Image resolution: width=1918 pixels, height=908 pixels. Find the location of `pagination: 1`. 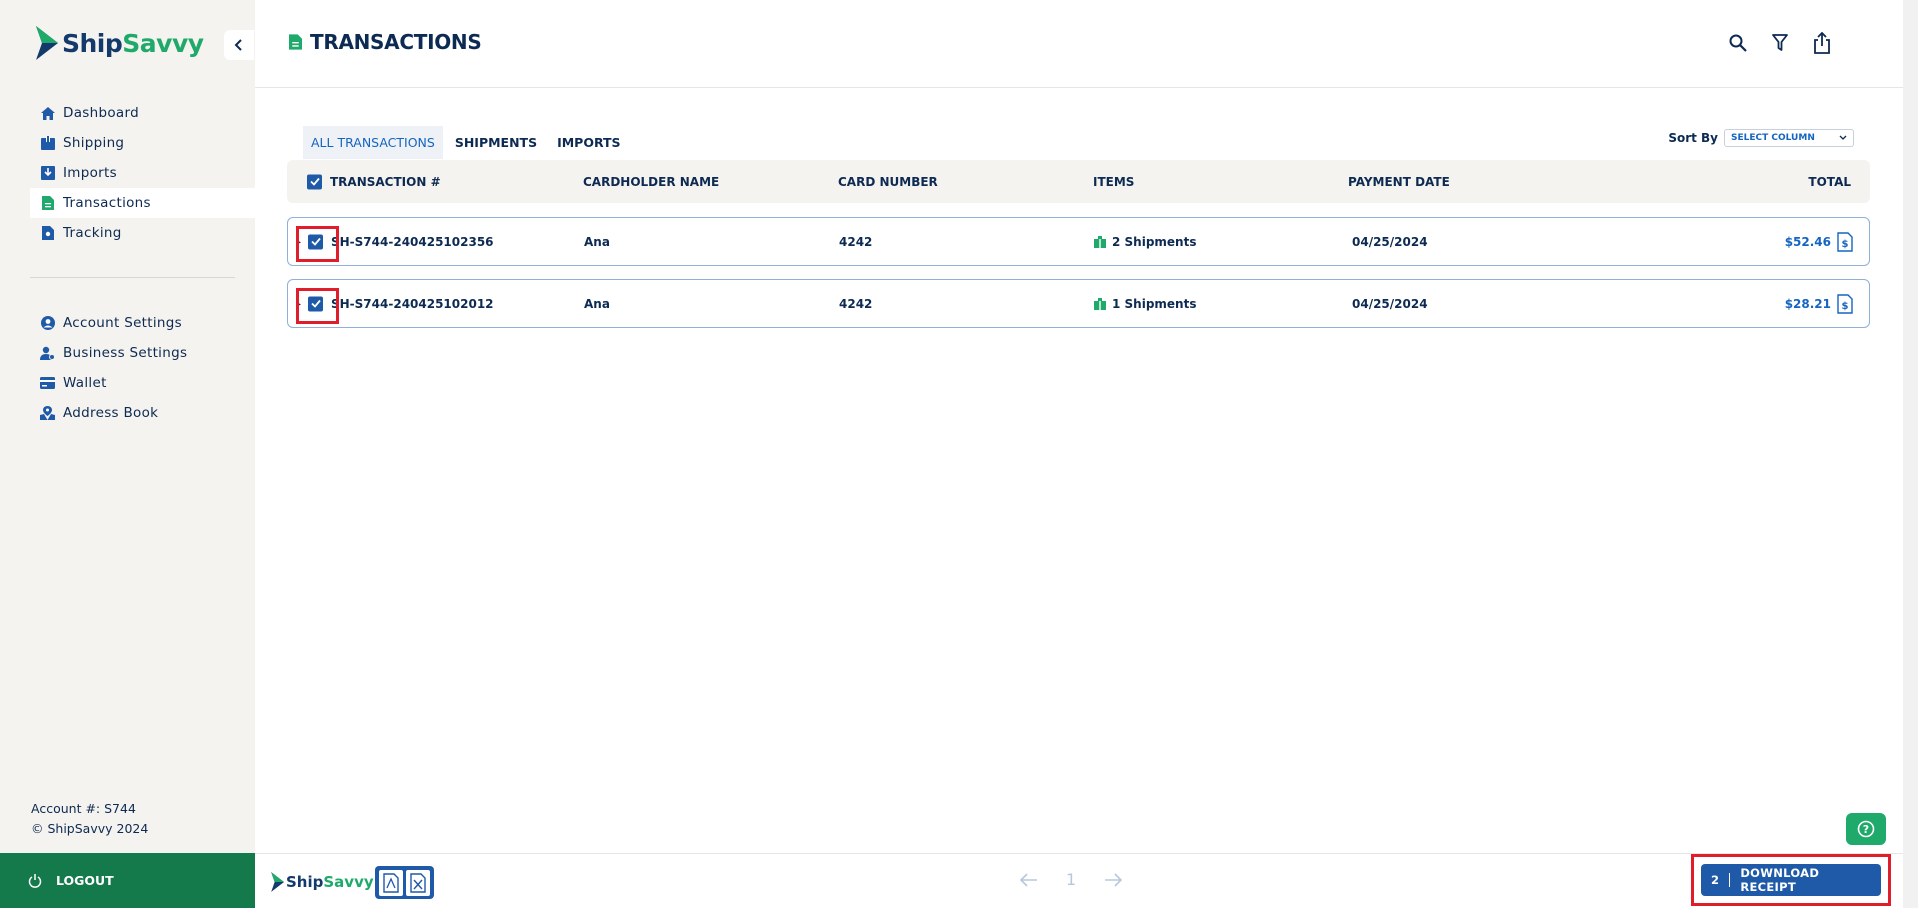

pagination: 1 is located at coordinates (1071, 879).